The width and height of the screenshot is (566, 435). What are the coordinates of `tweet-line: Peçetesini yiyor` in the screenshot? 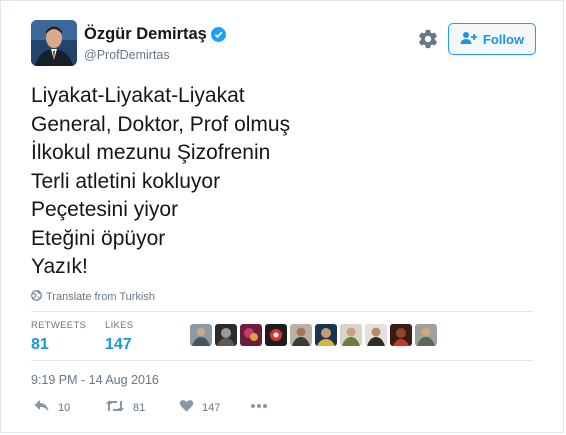 It's located at (105, 209).